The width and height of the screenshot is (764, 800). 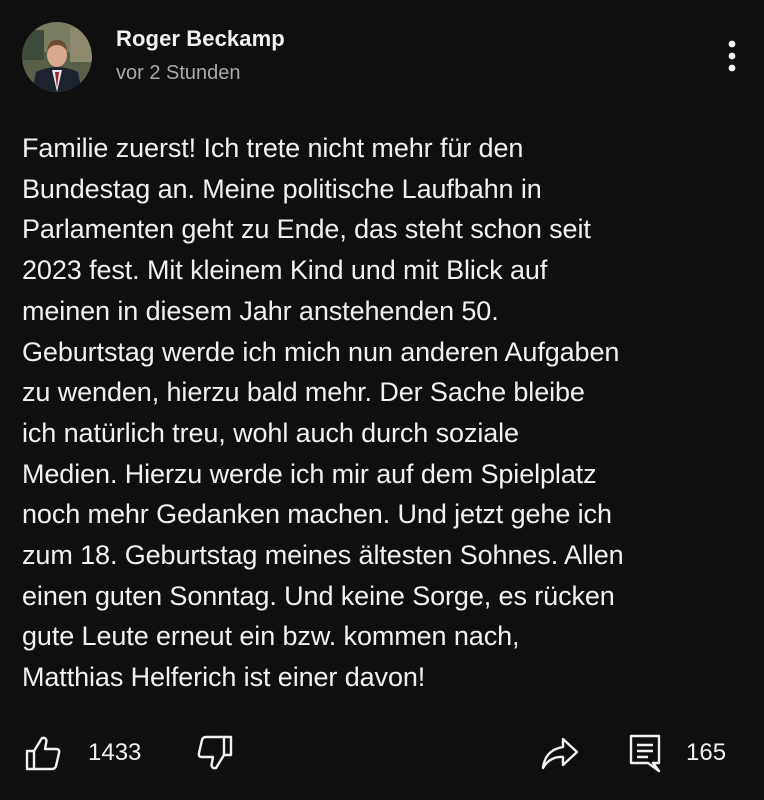 What do you see at coordinates (706, 752) in the screenshot?
I see `comment-count: 165` at bounding box center [706, 752].